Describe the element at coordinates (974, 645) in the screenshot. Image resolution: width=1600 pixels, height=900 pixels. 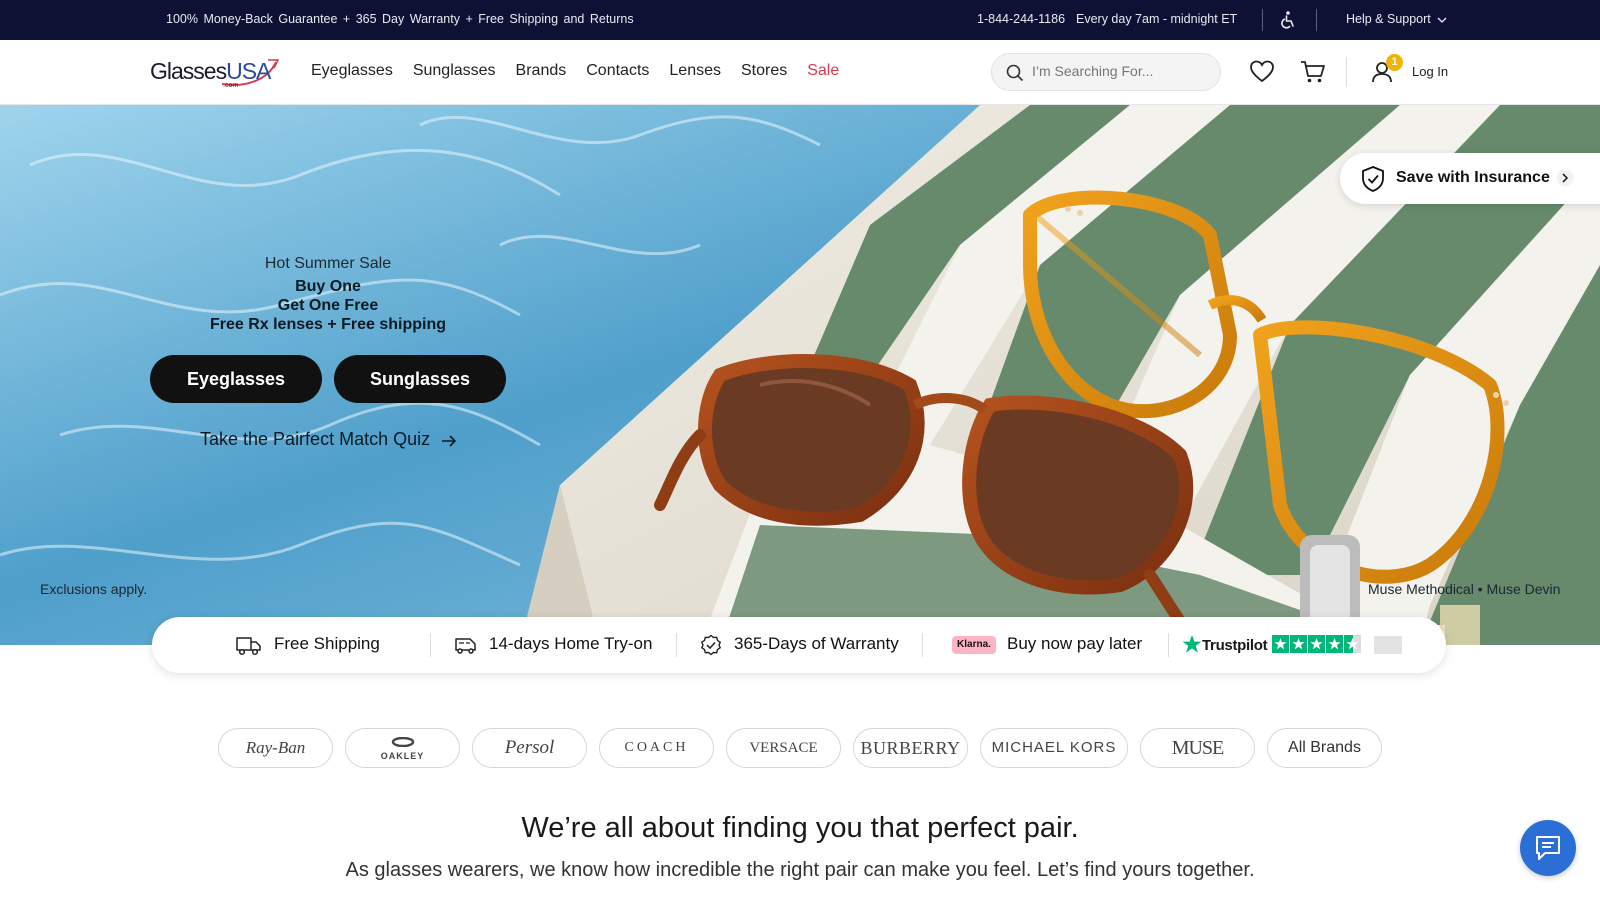
I see `klarna-logo: Klarna.` at that location.